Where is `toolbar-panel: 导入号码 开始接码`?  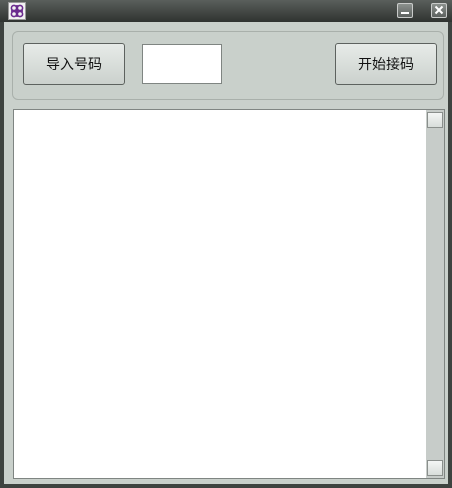
toolbar-panel: 导入号码 开始接码 is located at coordinates (228, 65).